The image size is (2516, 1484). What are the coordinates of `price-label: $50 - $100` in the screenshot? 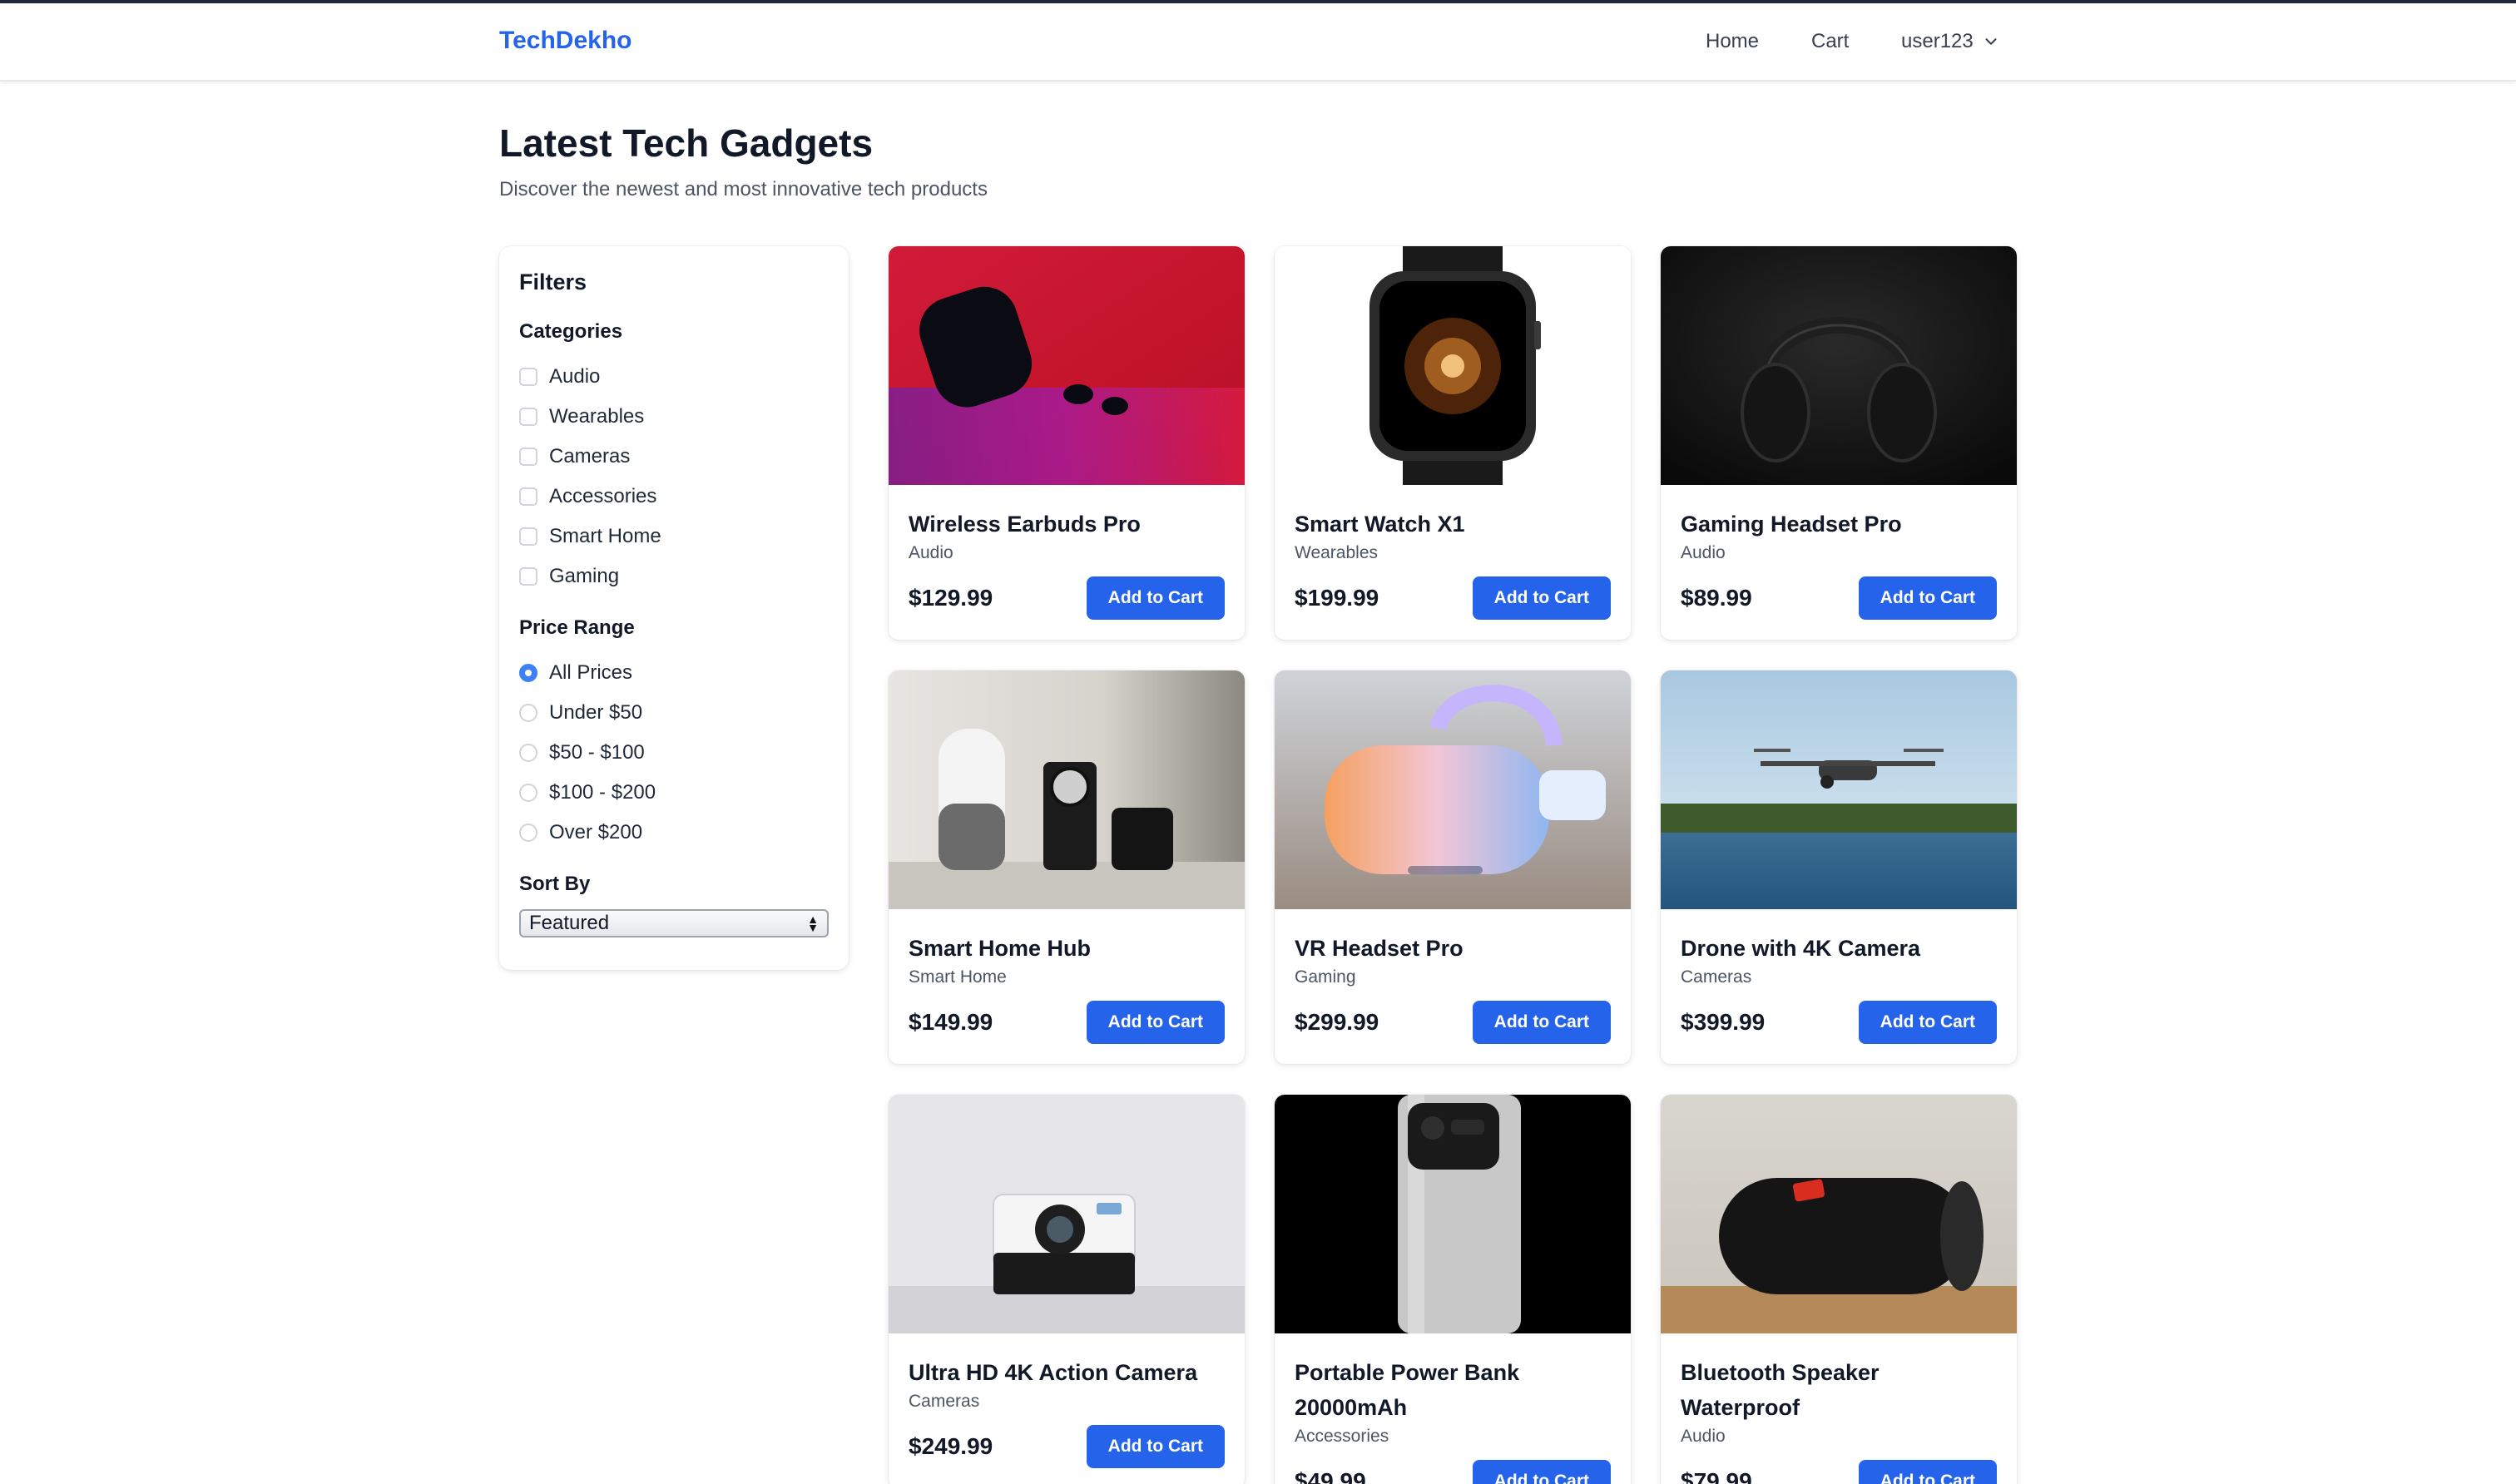 It's located at (597, 752).